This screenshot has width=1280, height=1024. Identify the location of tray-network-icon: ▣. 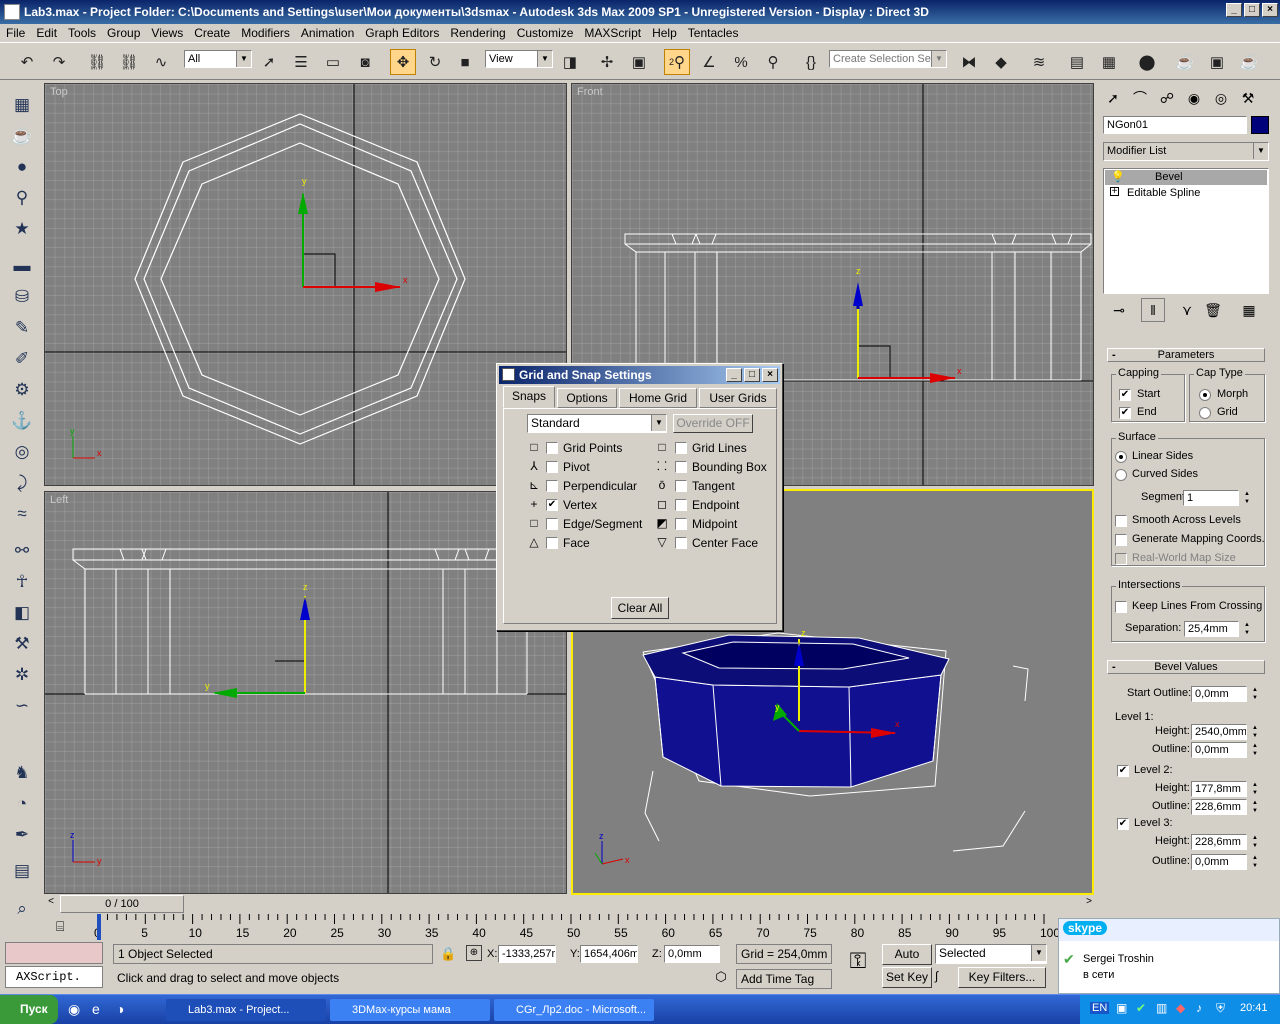
(1121, 1008).